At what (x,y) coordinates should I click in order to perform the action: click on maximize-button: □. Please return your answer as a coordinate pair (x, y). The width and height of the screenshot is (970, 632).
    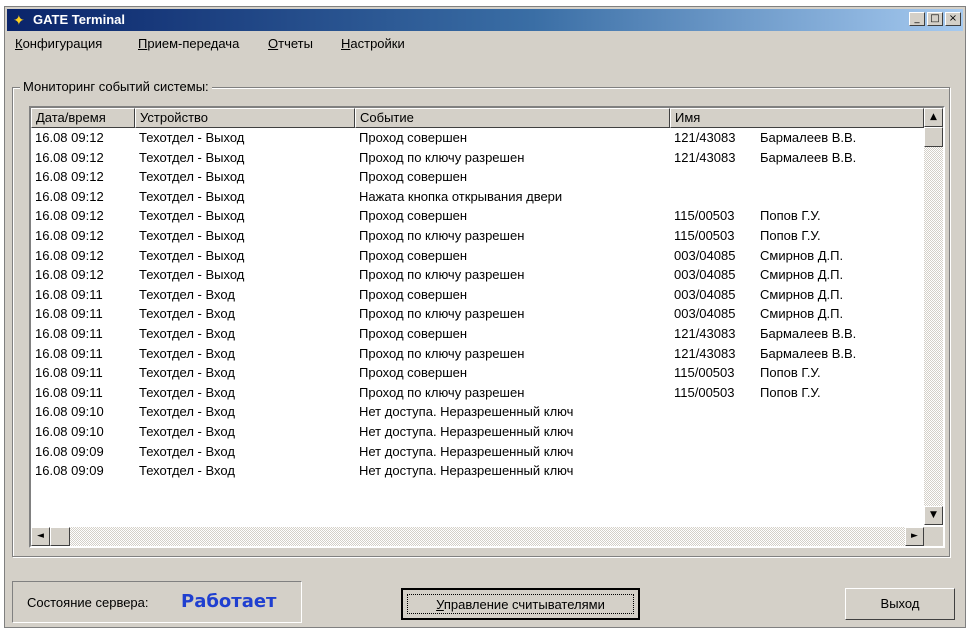
    Looking at the image, I should click on (935, 19).